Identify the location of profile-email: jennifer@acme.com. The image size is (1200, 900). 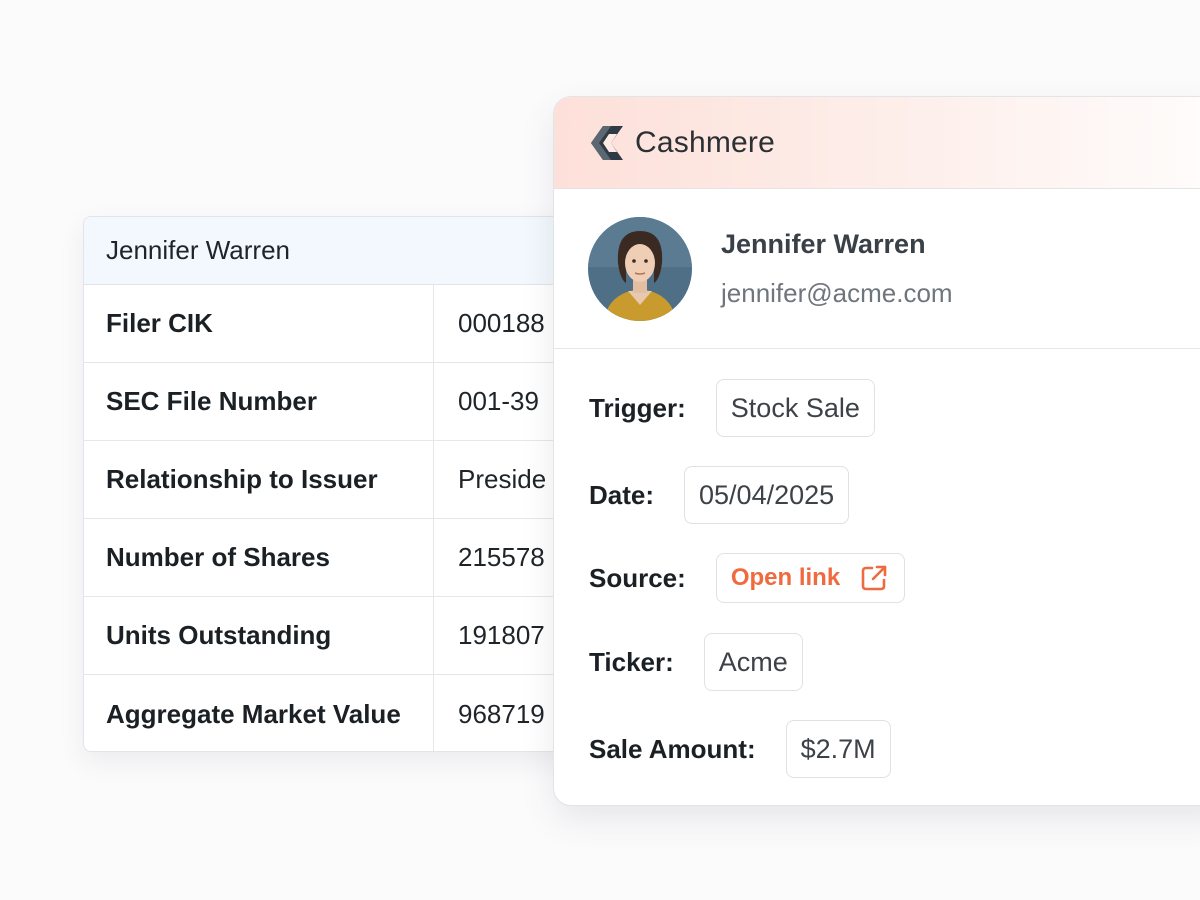
(837, 292).